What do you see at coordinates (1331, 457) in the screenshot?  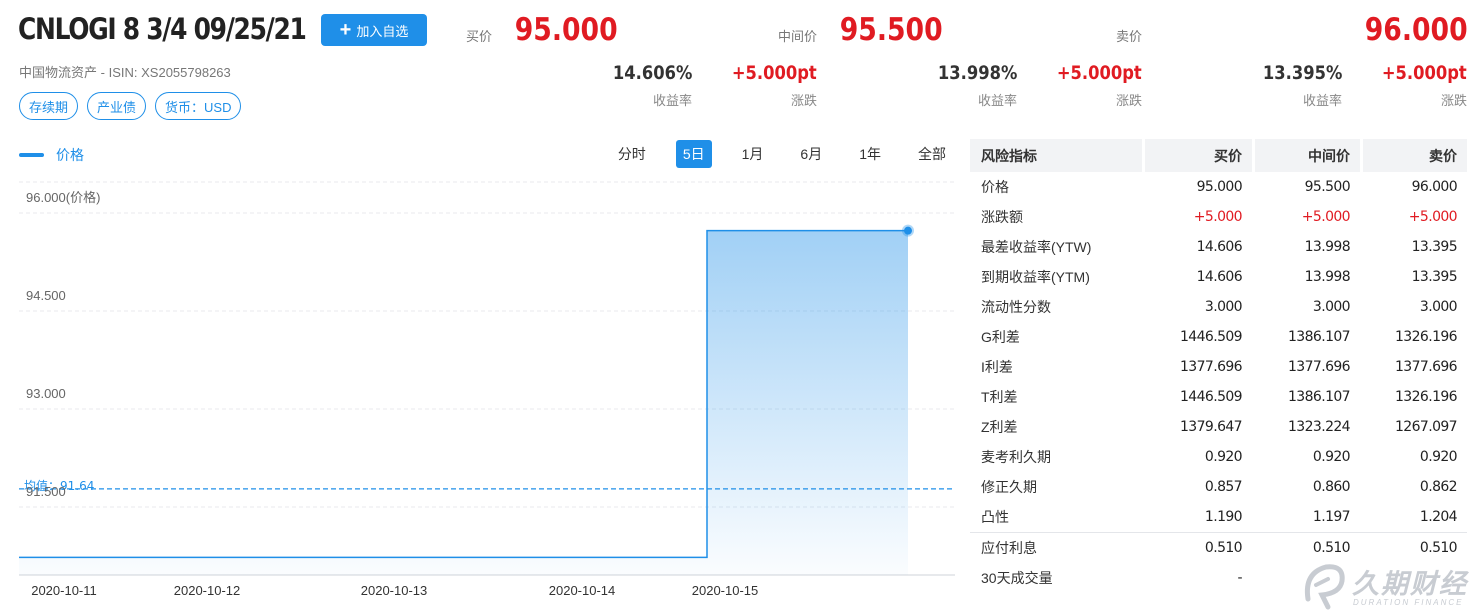 I see `risk-value-mid: 0.920` at bounding box center [1331, 457].